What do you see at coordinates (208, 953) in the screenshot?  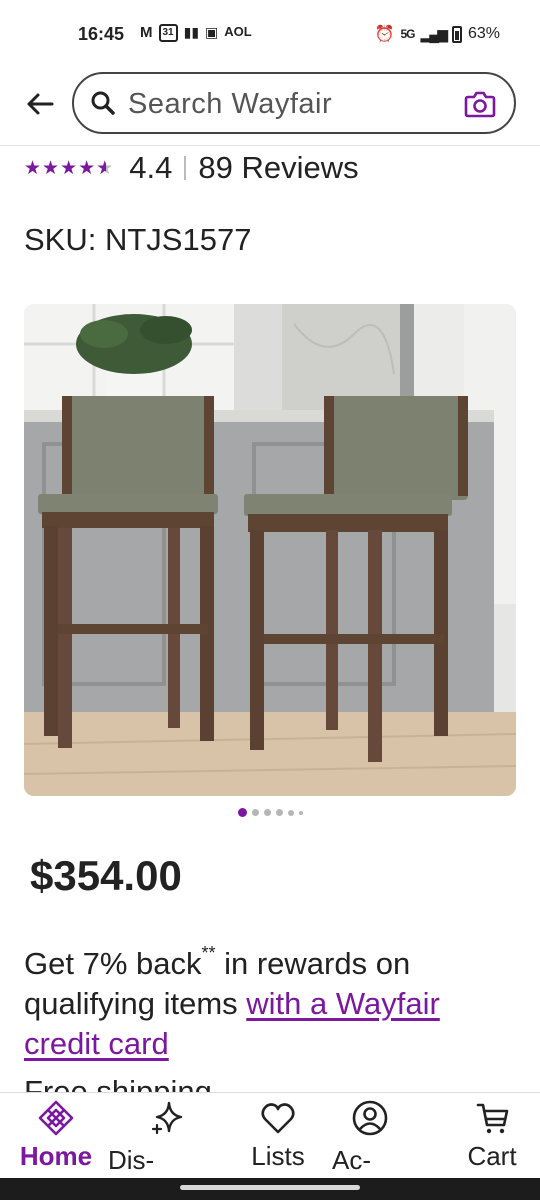 I see `rewards-footnote-mark: **` at bounding box center [208, 953].